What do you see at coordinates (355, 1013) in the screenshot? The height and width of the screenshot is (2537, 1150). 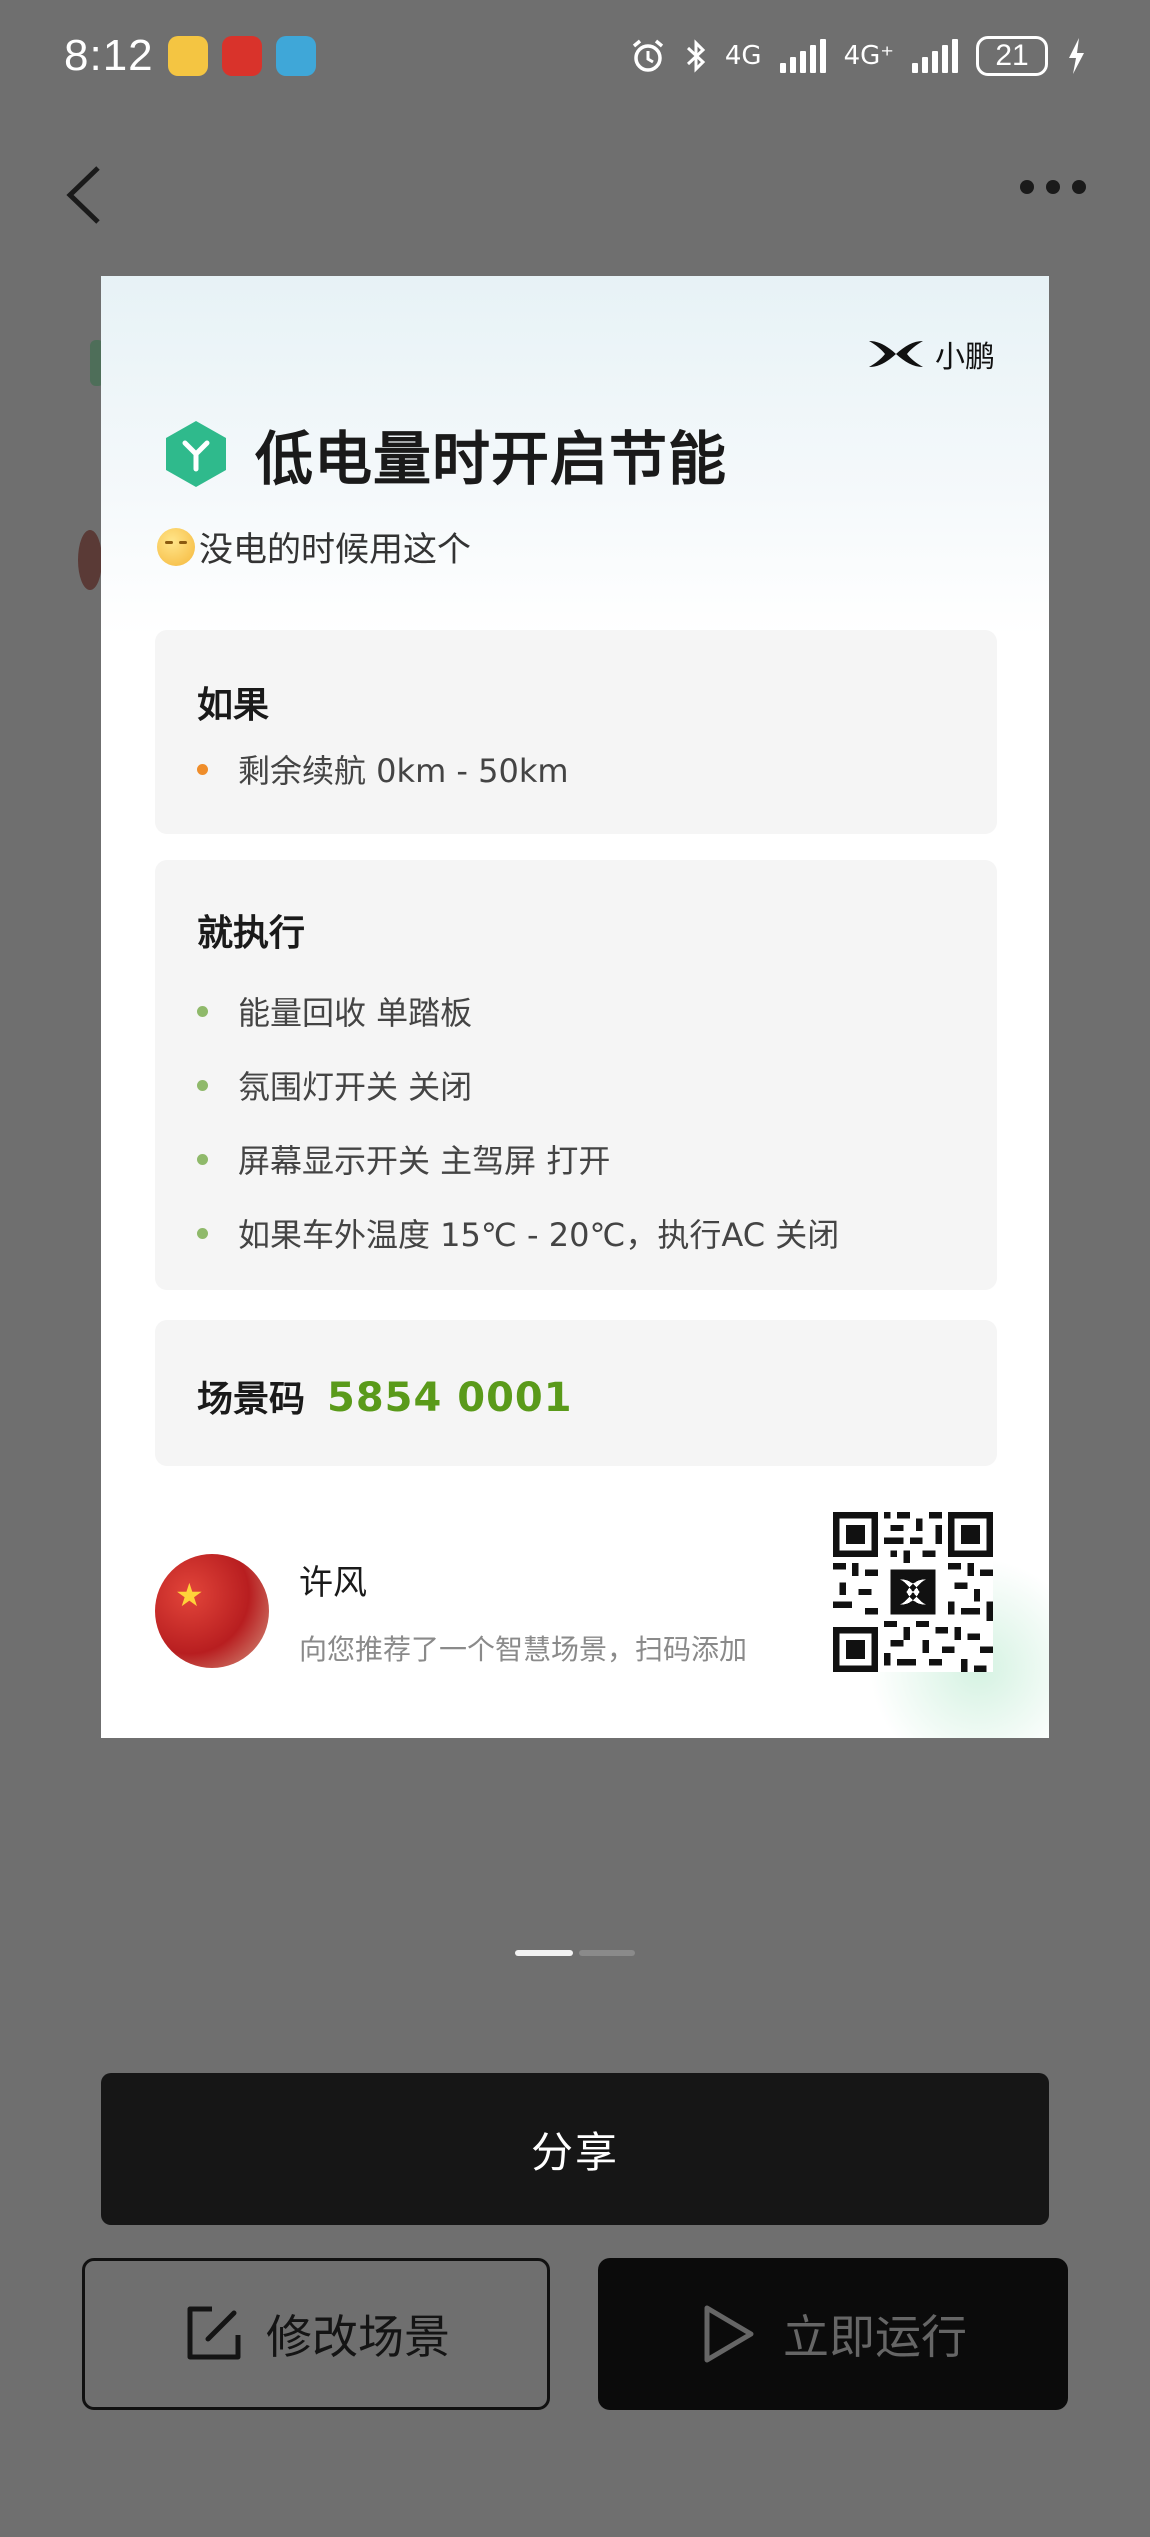 I see `action-text: 能量回收 单踏板` at bounding box center [355, 1013].